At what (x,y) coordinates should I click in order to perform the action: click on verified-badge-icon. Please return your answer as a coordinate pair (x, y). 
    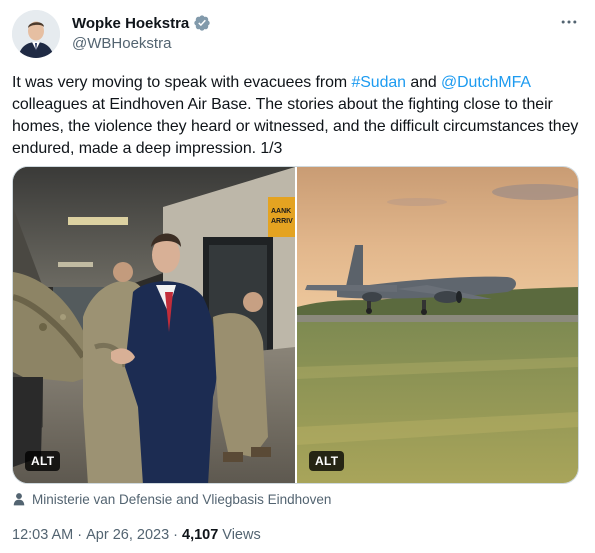
    Looking at the image, I should click on (202, 23).